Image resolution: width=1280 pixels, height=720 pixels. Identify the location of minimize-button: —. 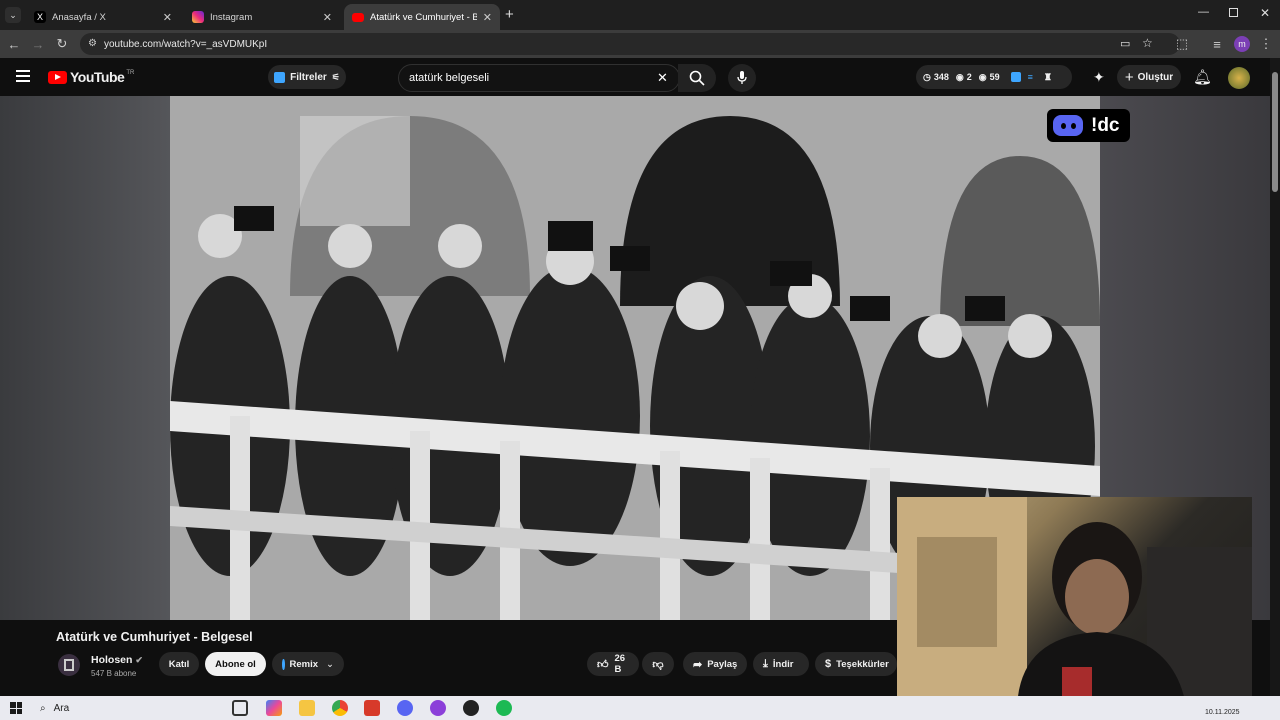
(1203, 12).